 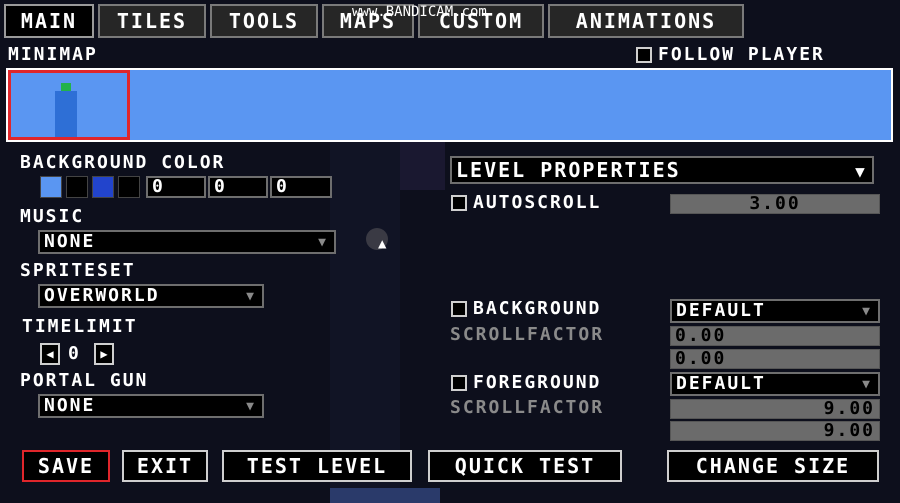 I want to click on background-checkbox, so click(x=459, y=309).